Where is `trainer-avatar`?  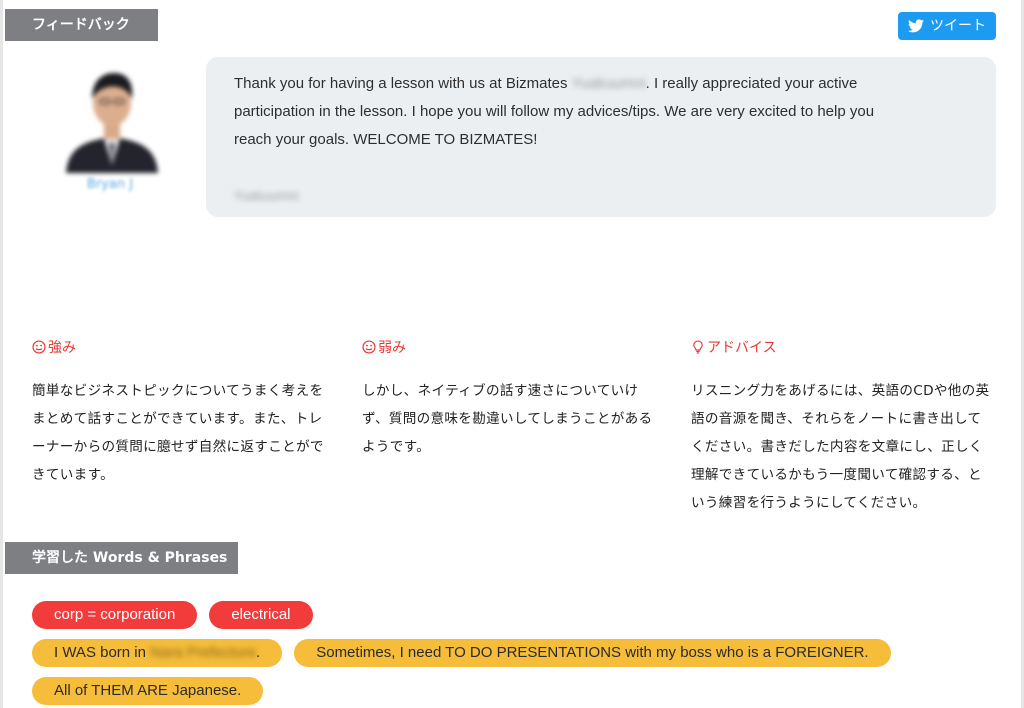 trainer-avatar is located at coordinates (112, 119).